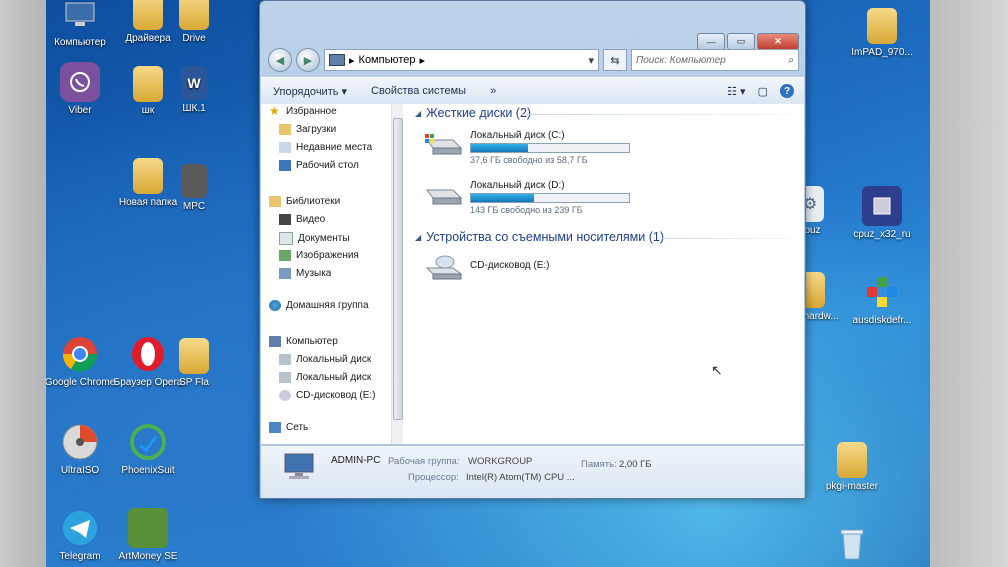  What do you see at coordinates (418, 113) in the screenshot?
I see `collapse-arrow-icon: ◢` at bounding box center [418, 113].